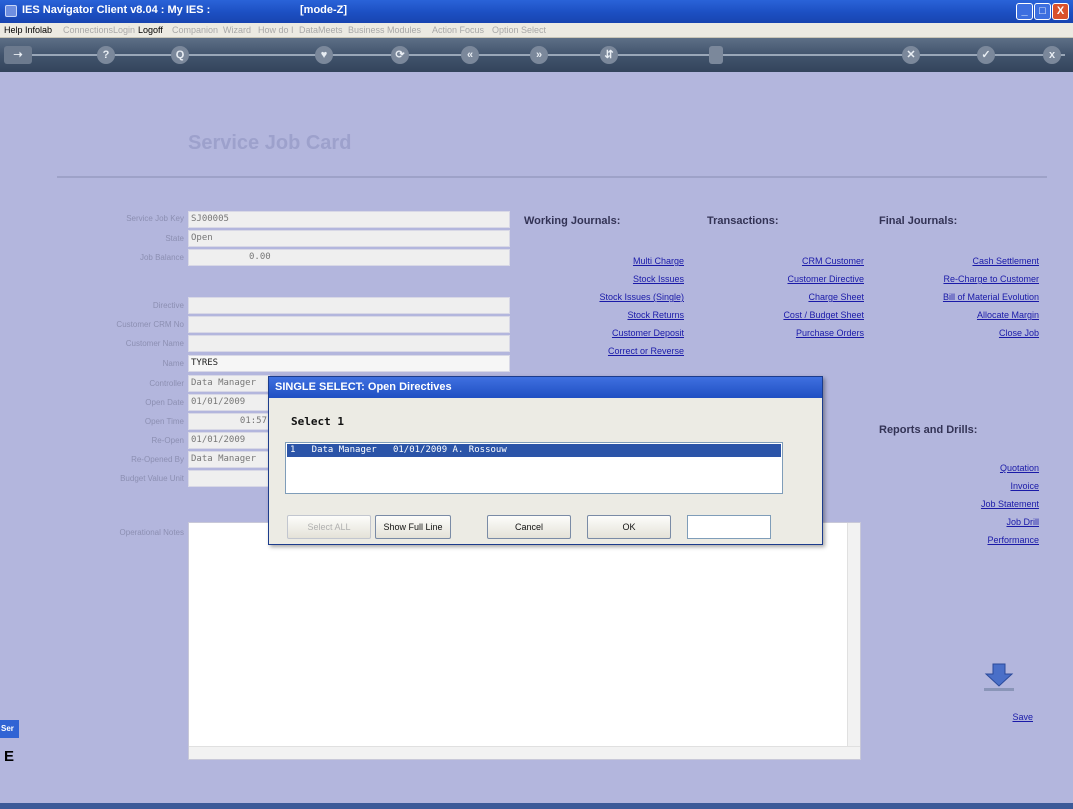 This screenshot has width=1073, height=809. What do you see at coordinates (572, 221) in the screenshot?
I see `working-journals-heading: Working Journals:` at bounding box center [572, 221].